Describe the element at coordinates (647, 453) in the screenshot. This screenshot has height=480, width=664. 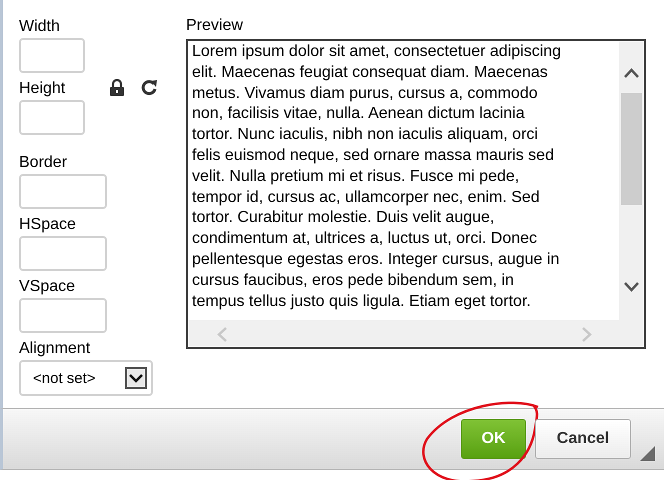
I see `resize-grip-icon` at that location.